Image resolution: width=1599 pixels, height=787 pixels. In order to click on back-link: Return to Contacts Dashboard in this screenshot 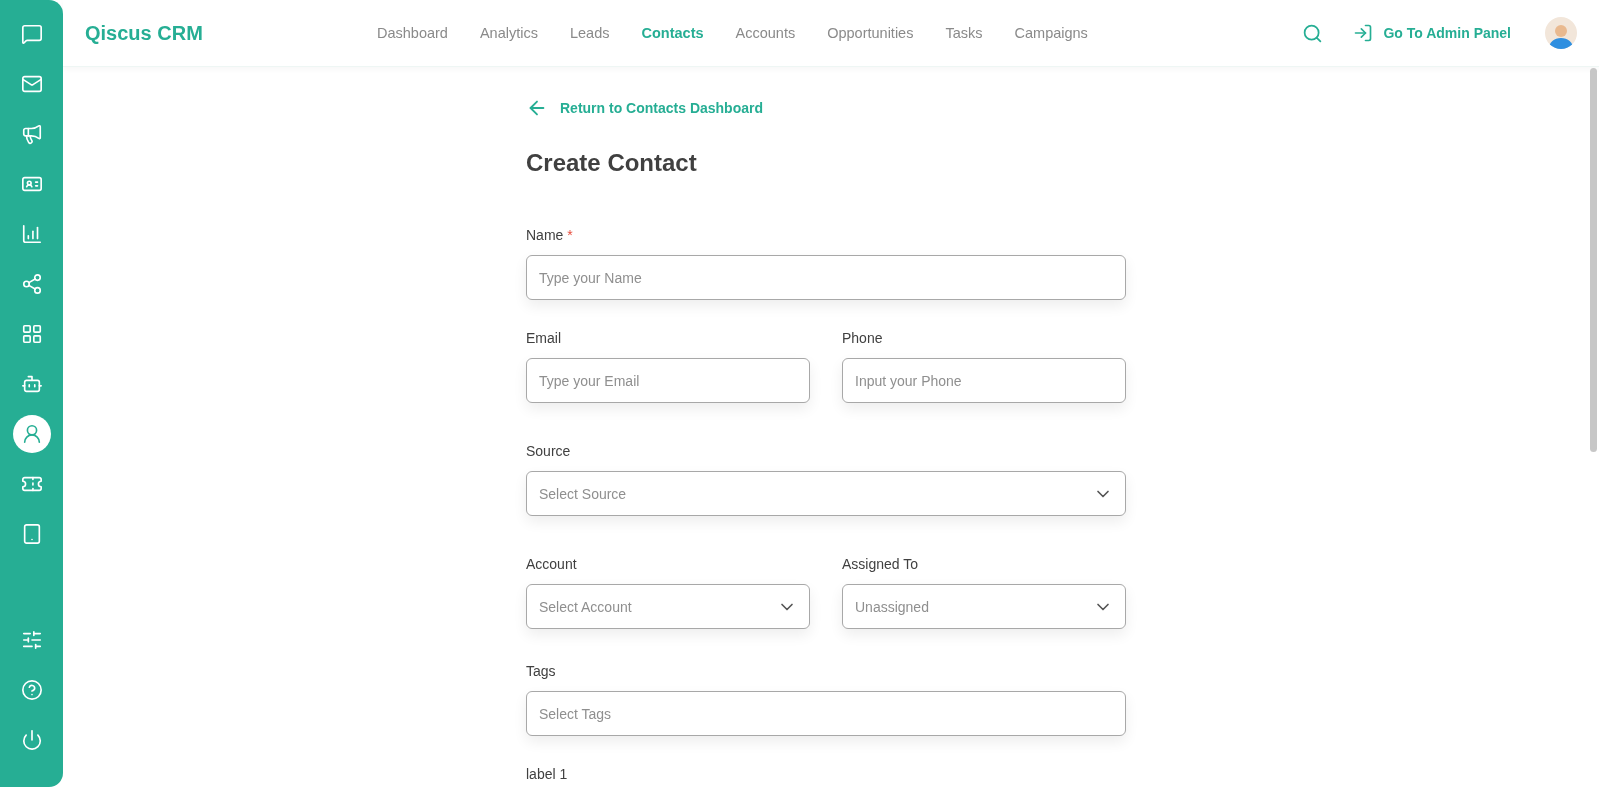, I will do `click(644, 108)`.